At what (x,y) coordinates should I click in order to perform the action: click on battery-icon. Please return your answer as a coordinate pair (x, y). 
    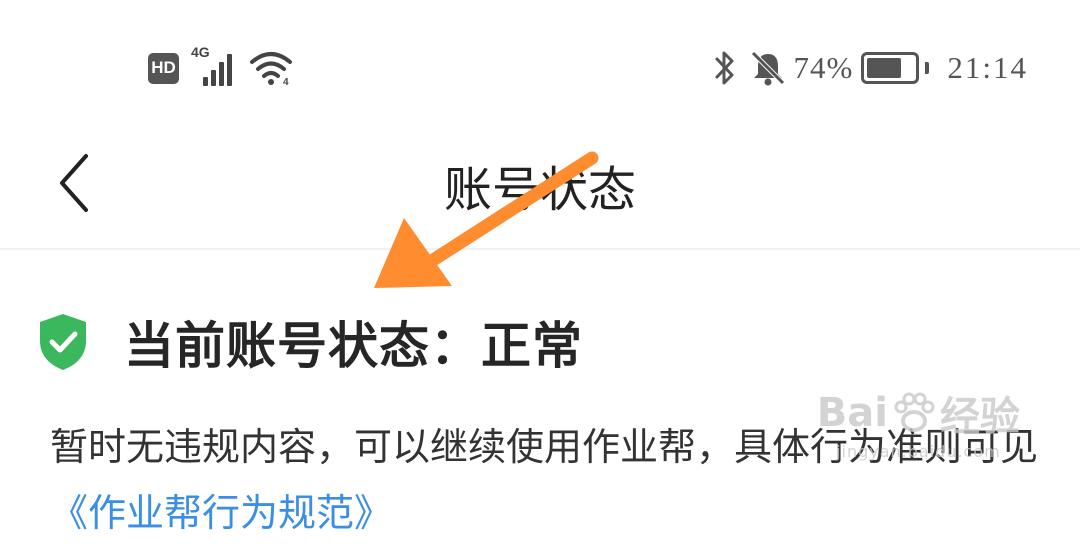
    Looking at the image, I should click on (890, 68).